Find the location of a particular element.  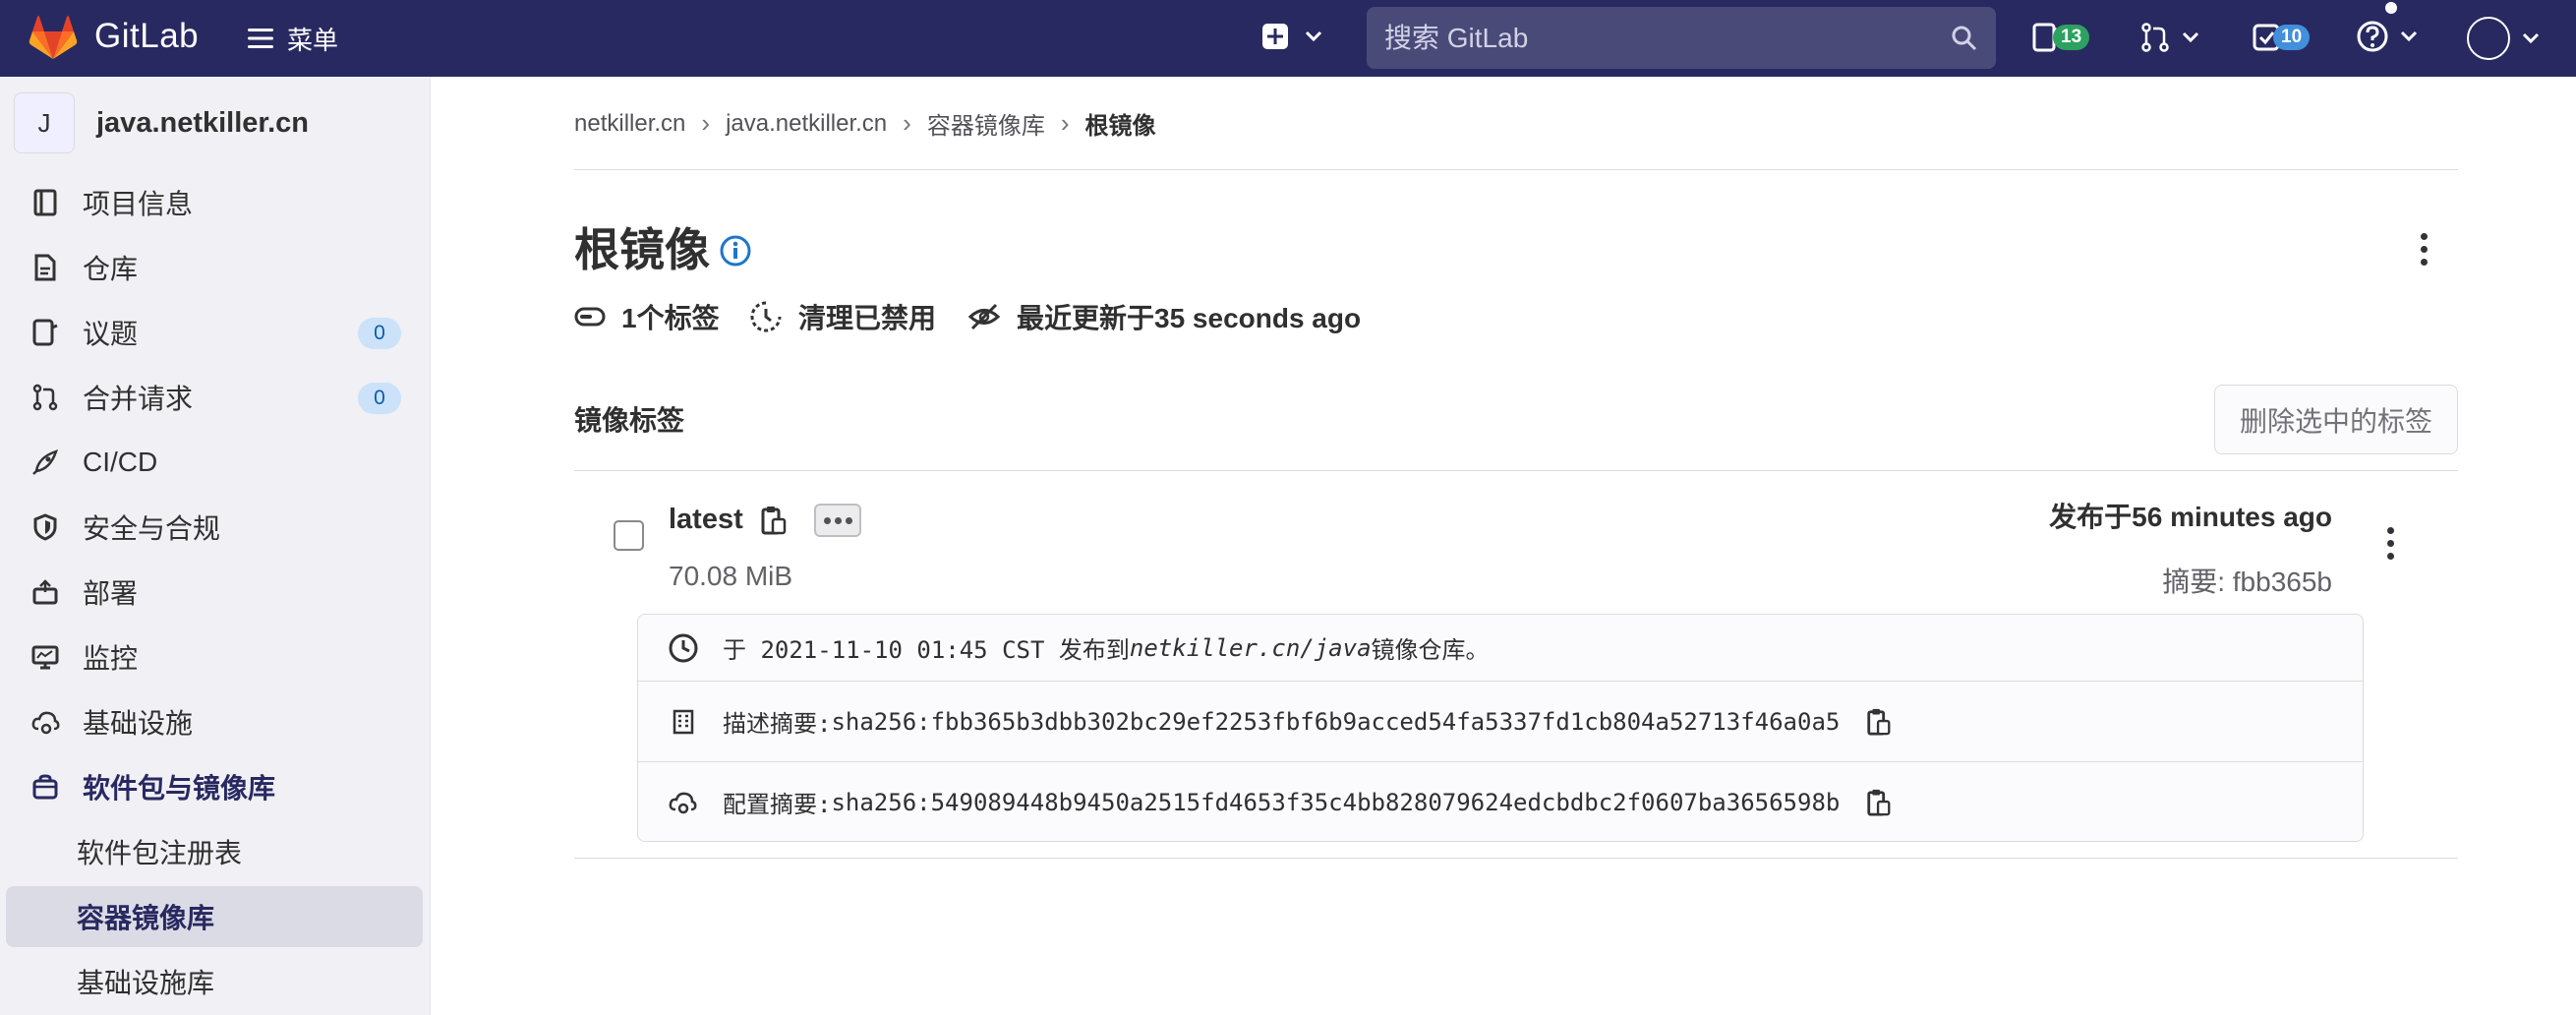

menu-label: 菜单 is located at coordinates (313, 40).